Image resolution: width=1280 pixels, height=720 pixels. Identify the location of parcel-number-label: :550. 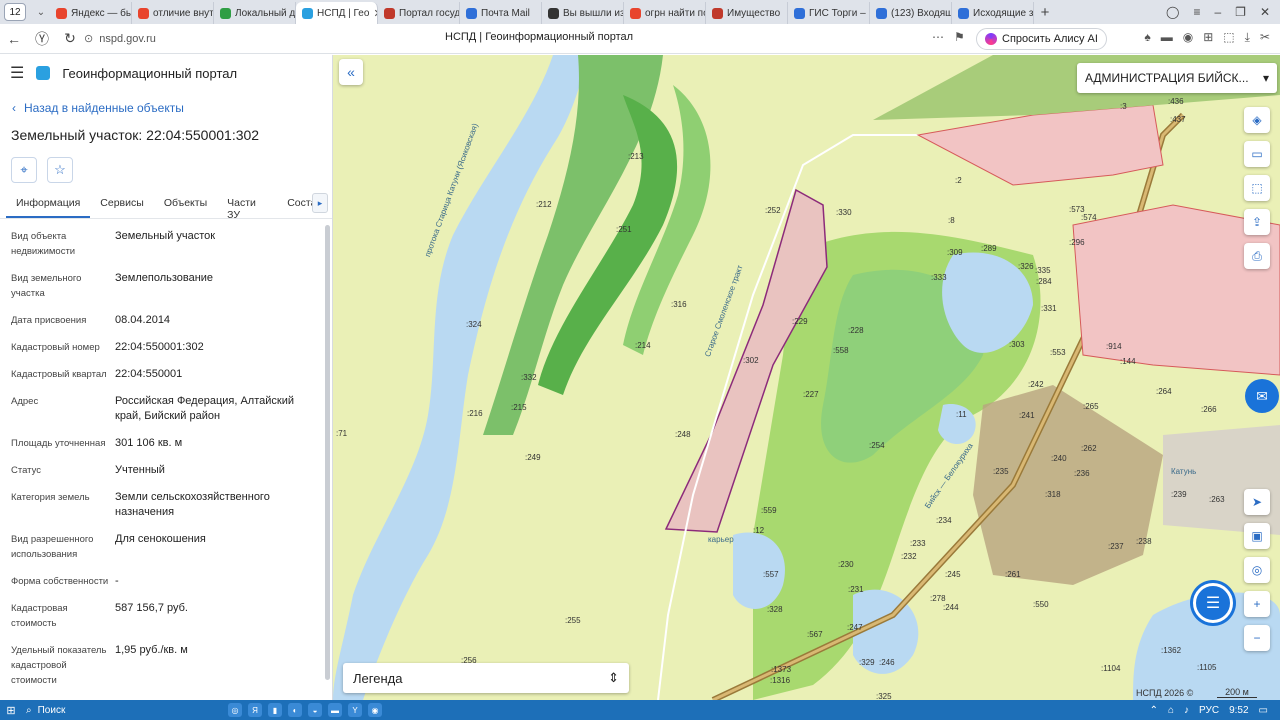
(1041, 604).